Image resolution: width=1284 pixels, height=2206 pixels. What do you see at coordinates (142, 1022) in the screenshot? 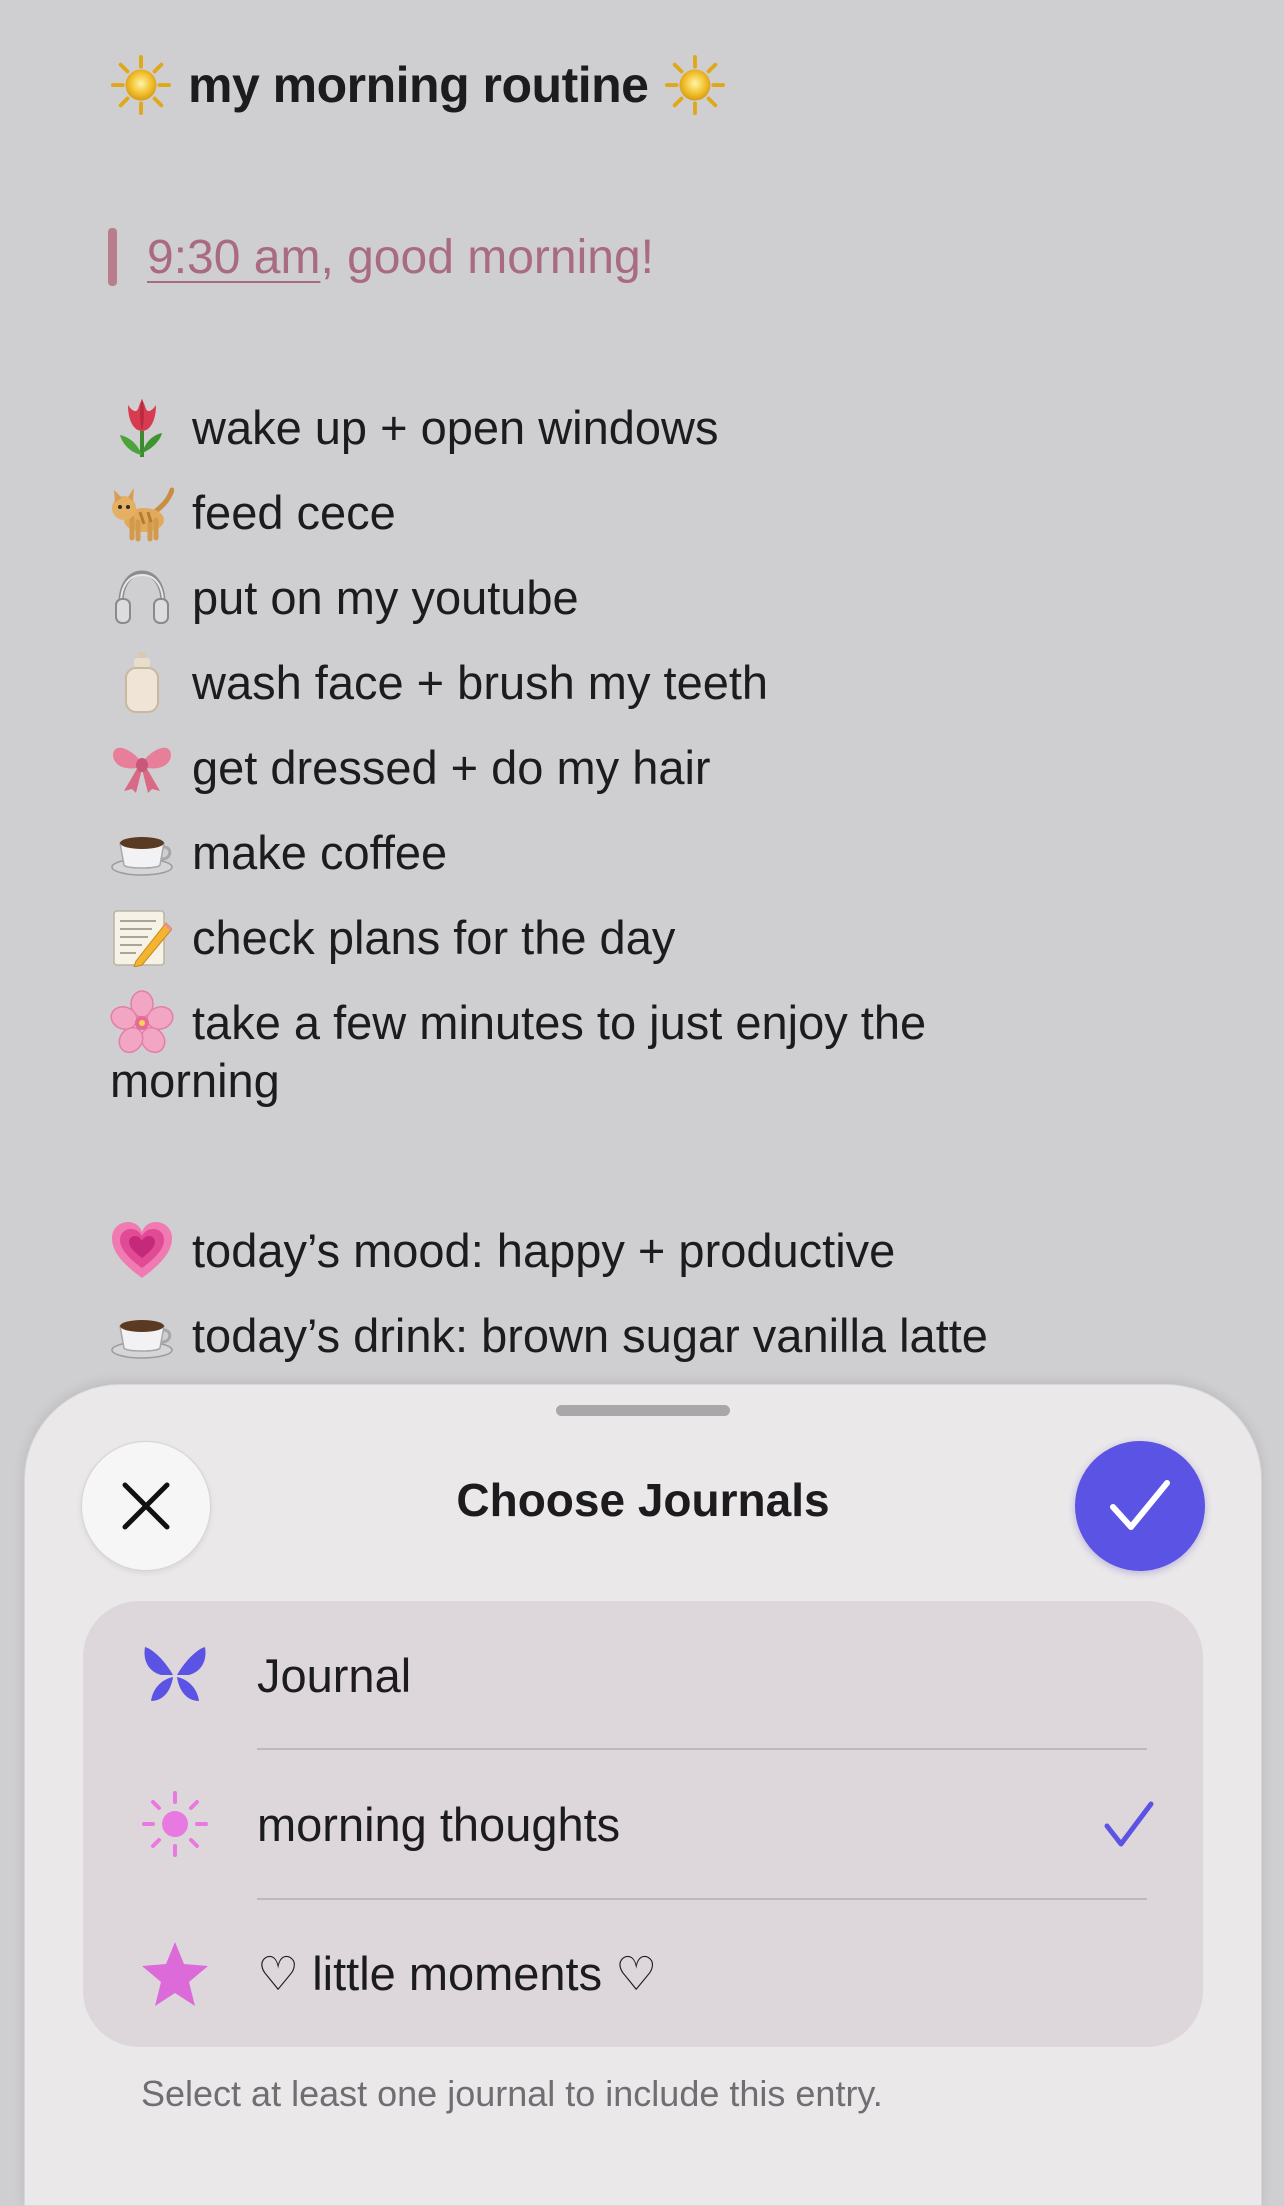
I see `cherry-blossom-emoji-icon` at bounding box center [142, 1022].